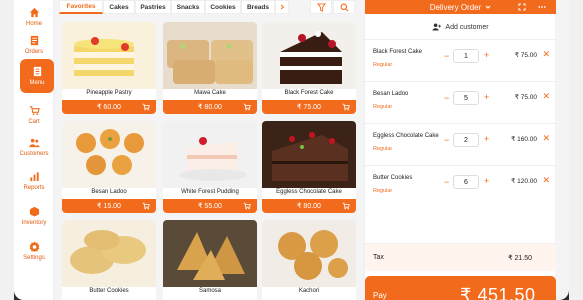 This screenshot has width=583, height=300. I want to click on nav-reports: Reports, so click(34, 181).